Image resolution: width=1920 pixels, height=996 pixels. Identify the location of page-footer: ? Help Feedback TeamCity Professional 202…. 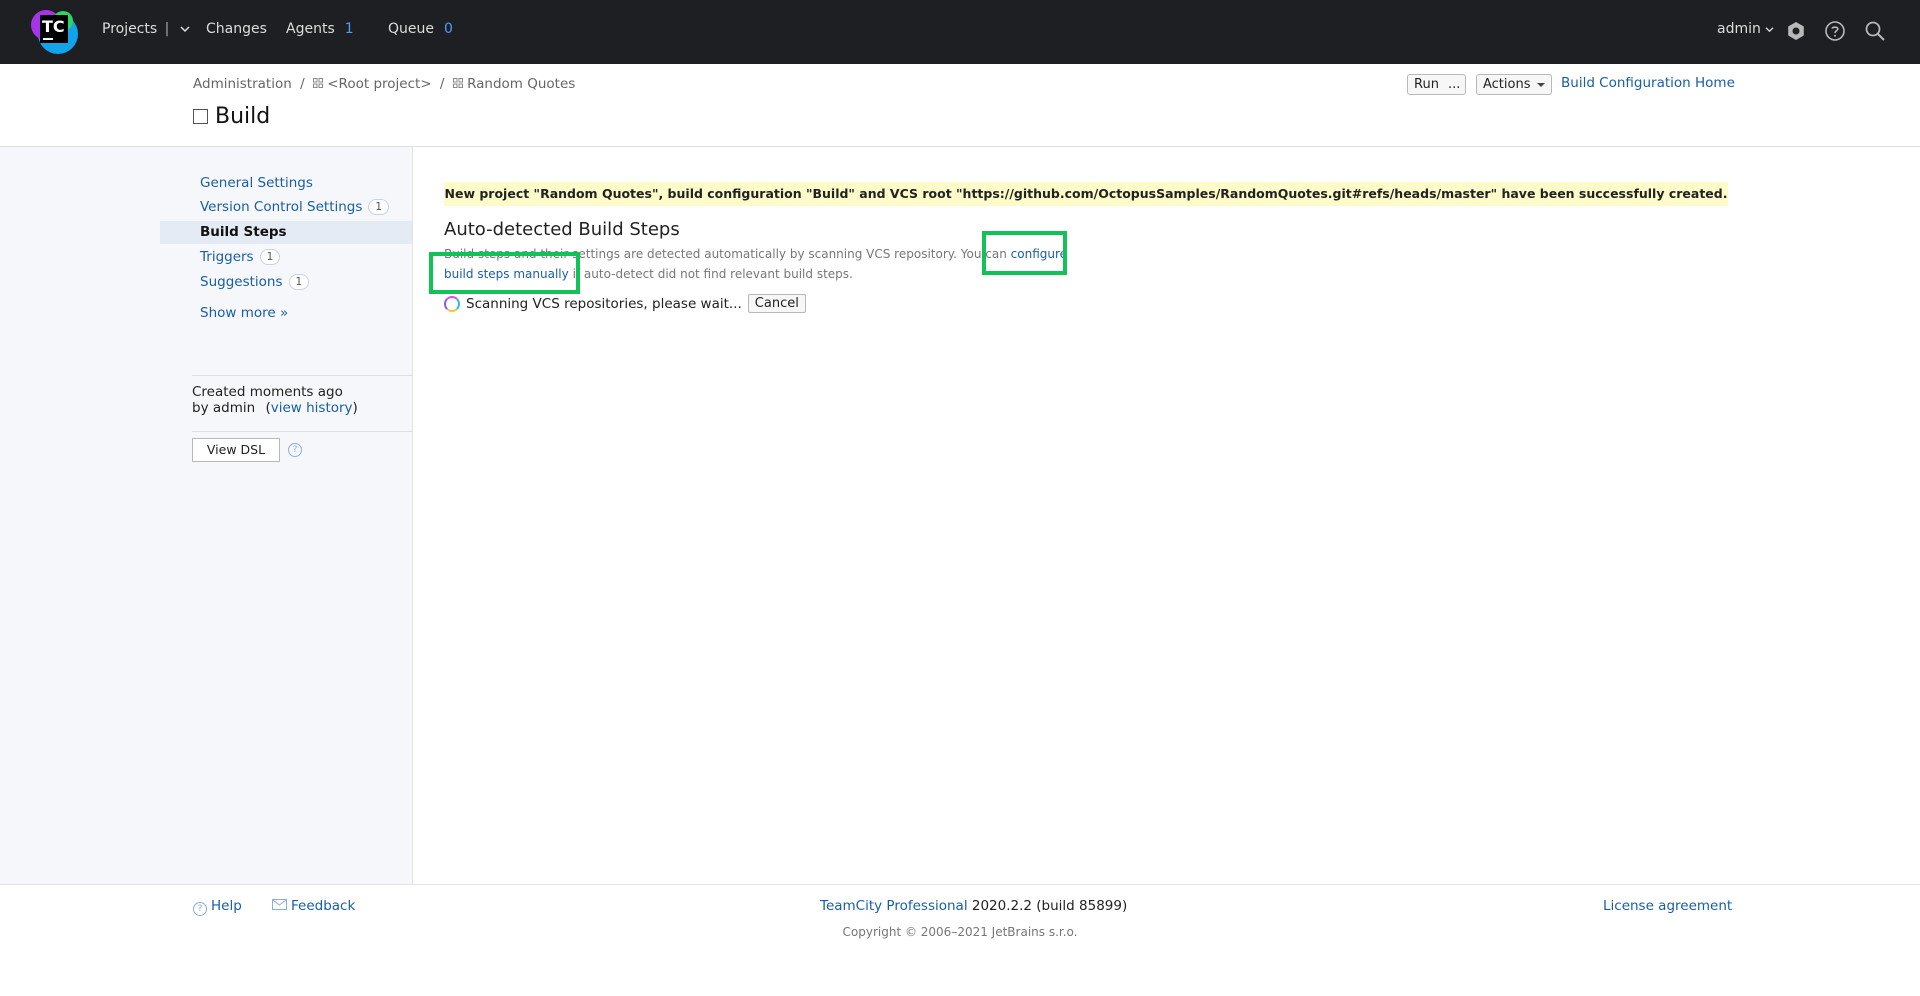
(960, 940).